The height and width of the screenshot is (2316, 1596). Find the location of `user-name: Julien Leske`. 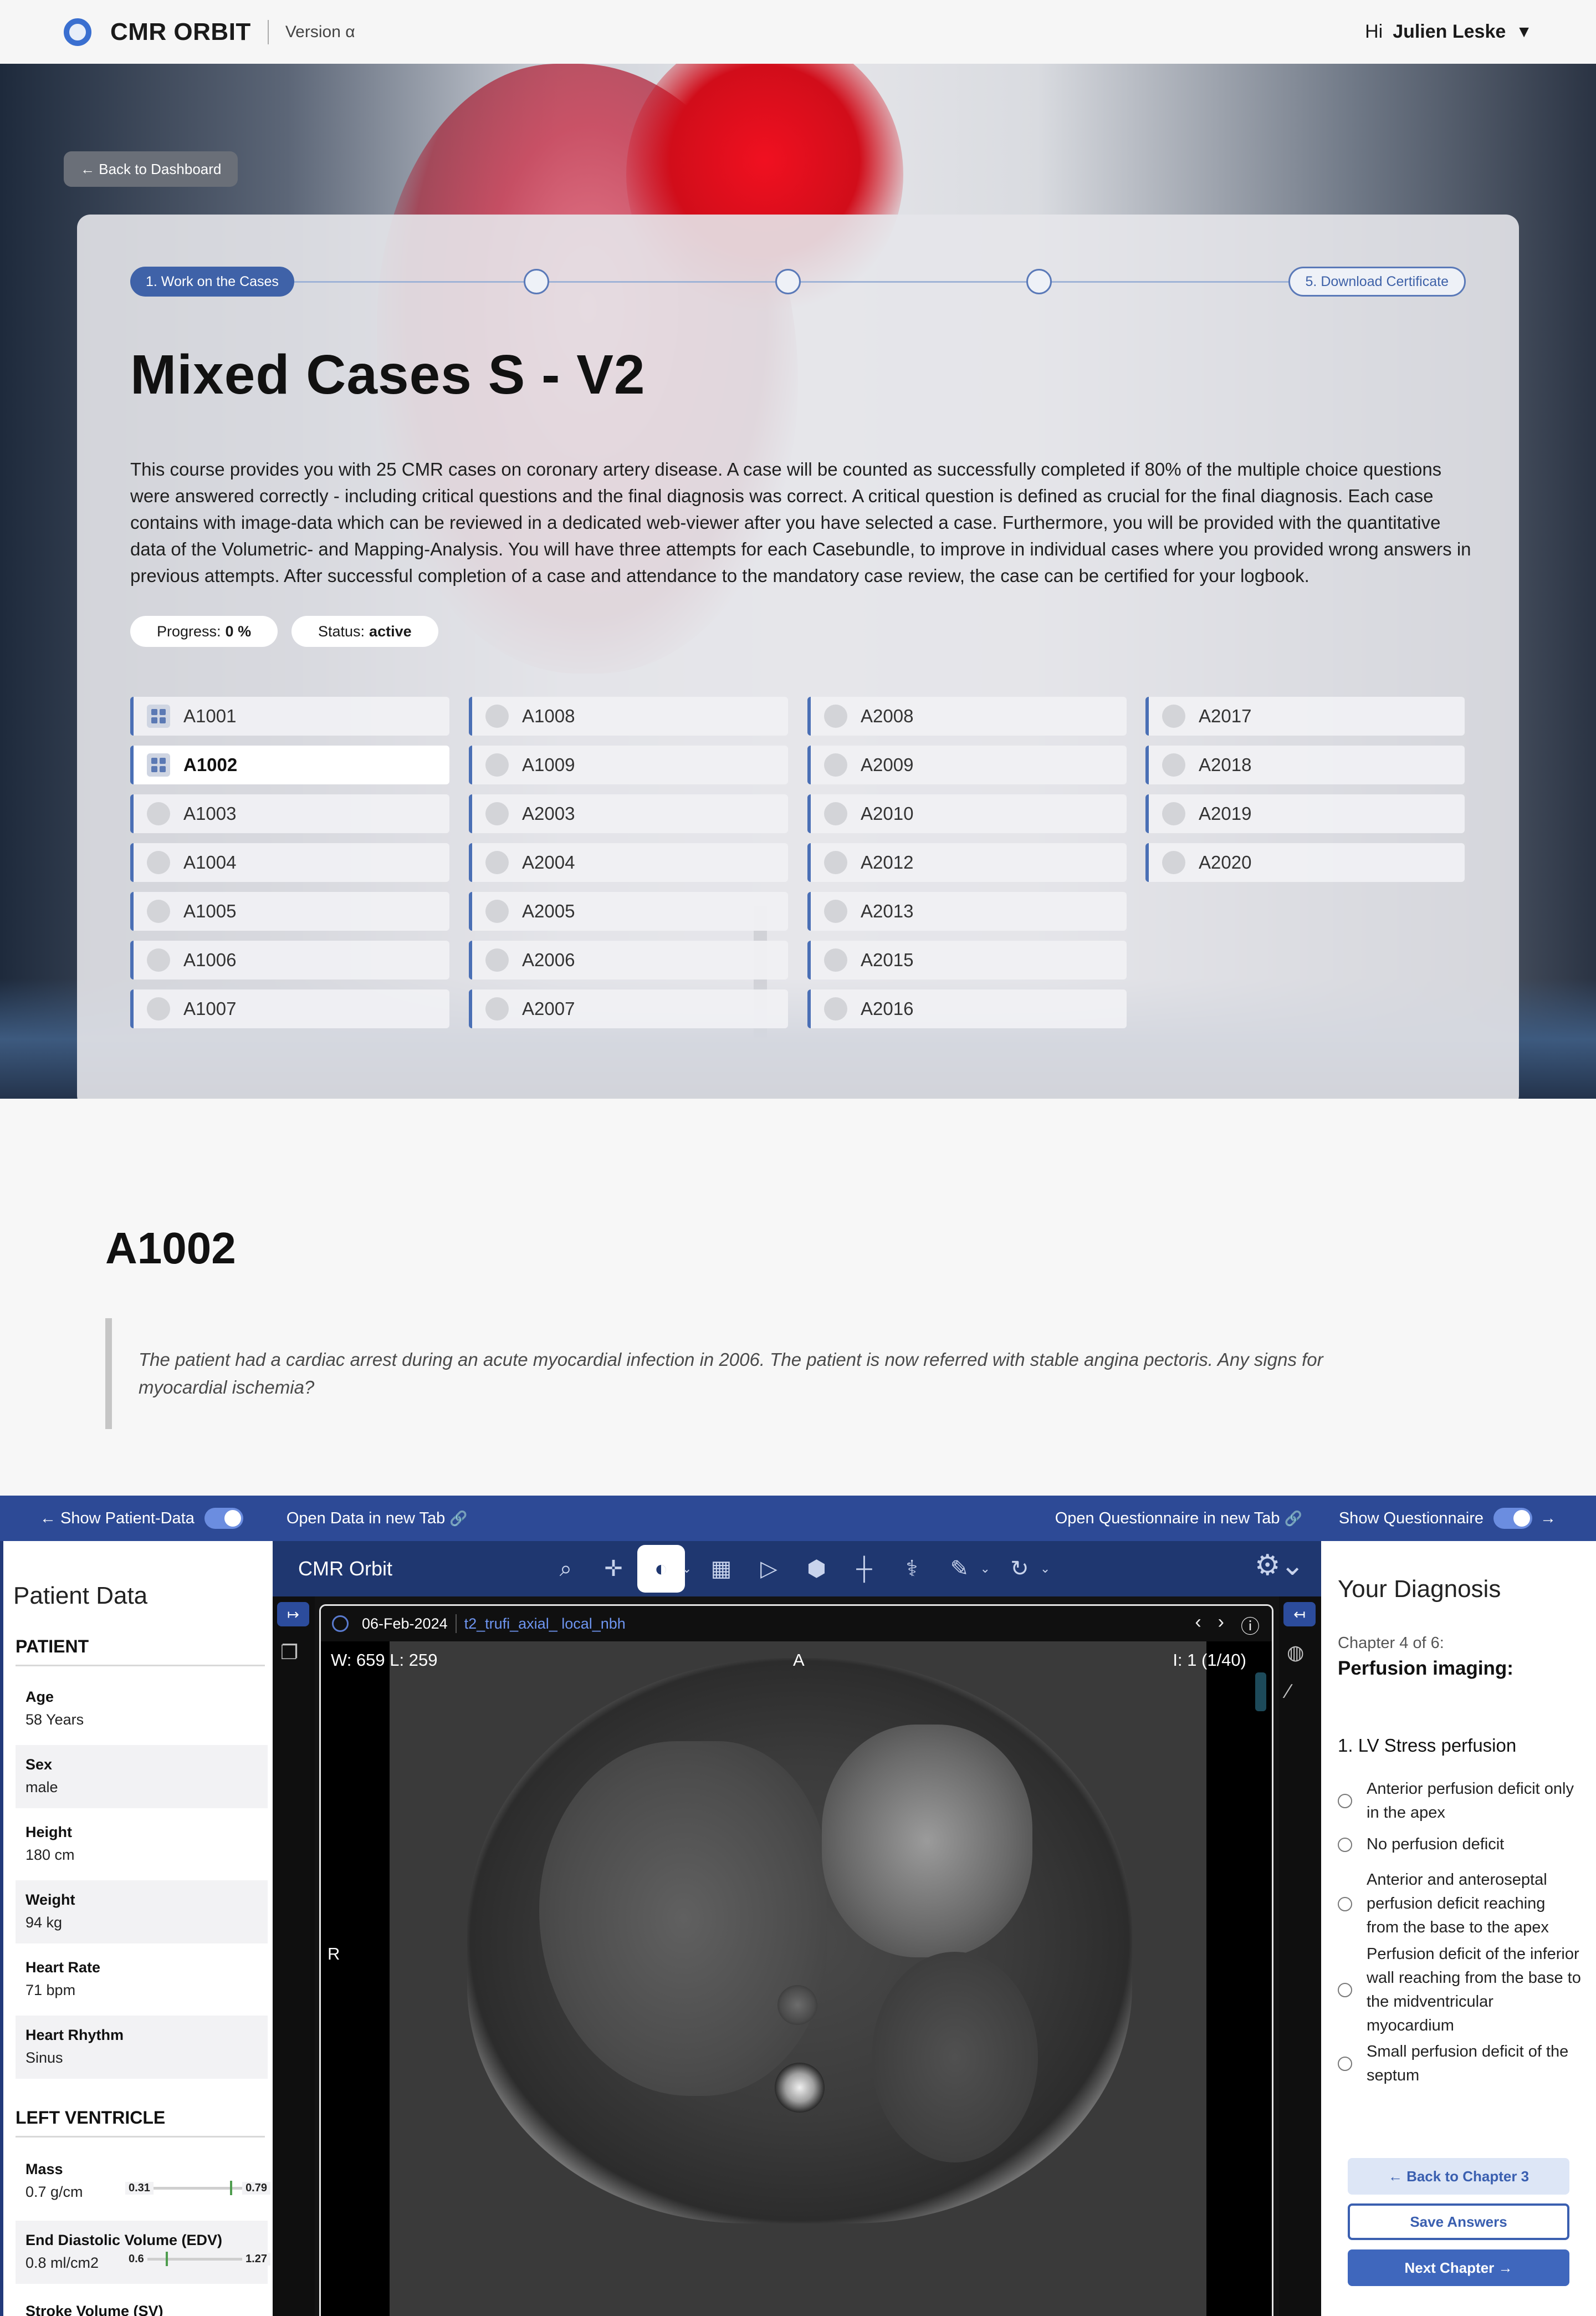

user-name: Julien Leske is located at coordinates (1449, 32).